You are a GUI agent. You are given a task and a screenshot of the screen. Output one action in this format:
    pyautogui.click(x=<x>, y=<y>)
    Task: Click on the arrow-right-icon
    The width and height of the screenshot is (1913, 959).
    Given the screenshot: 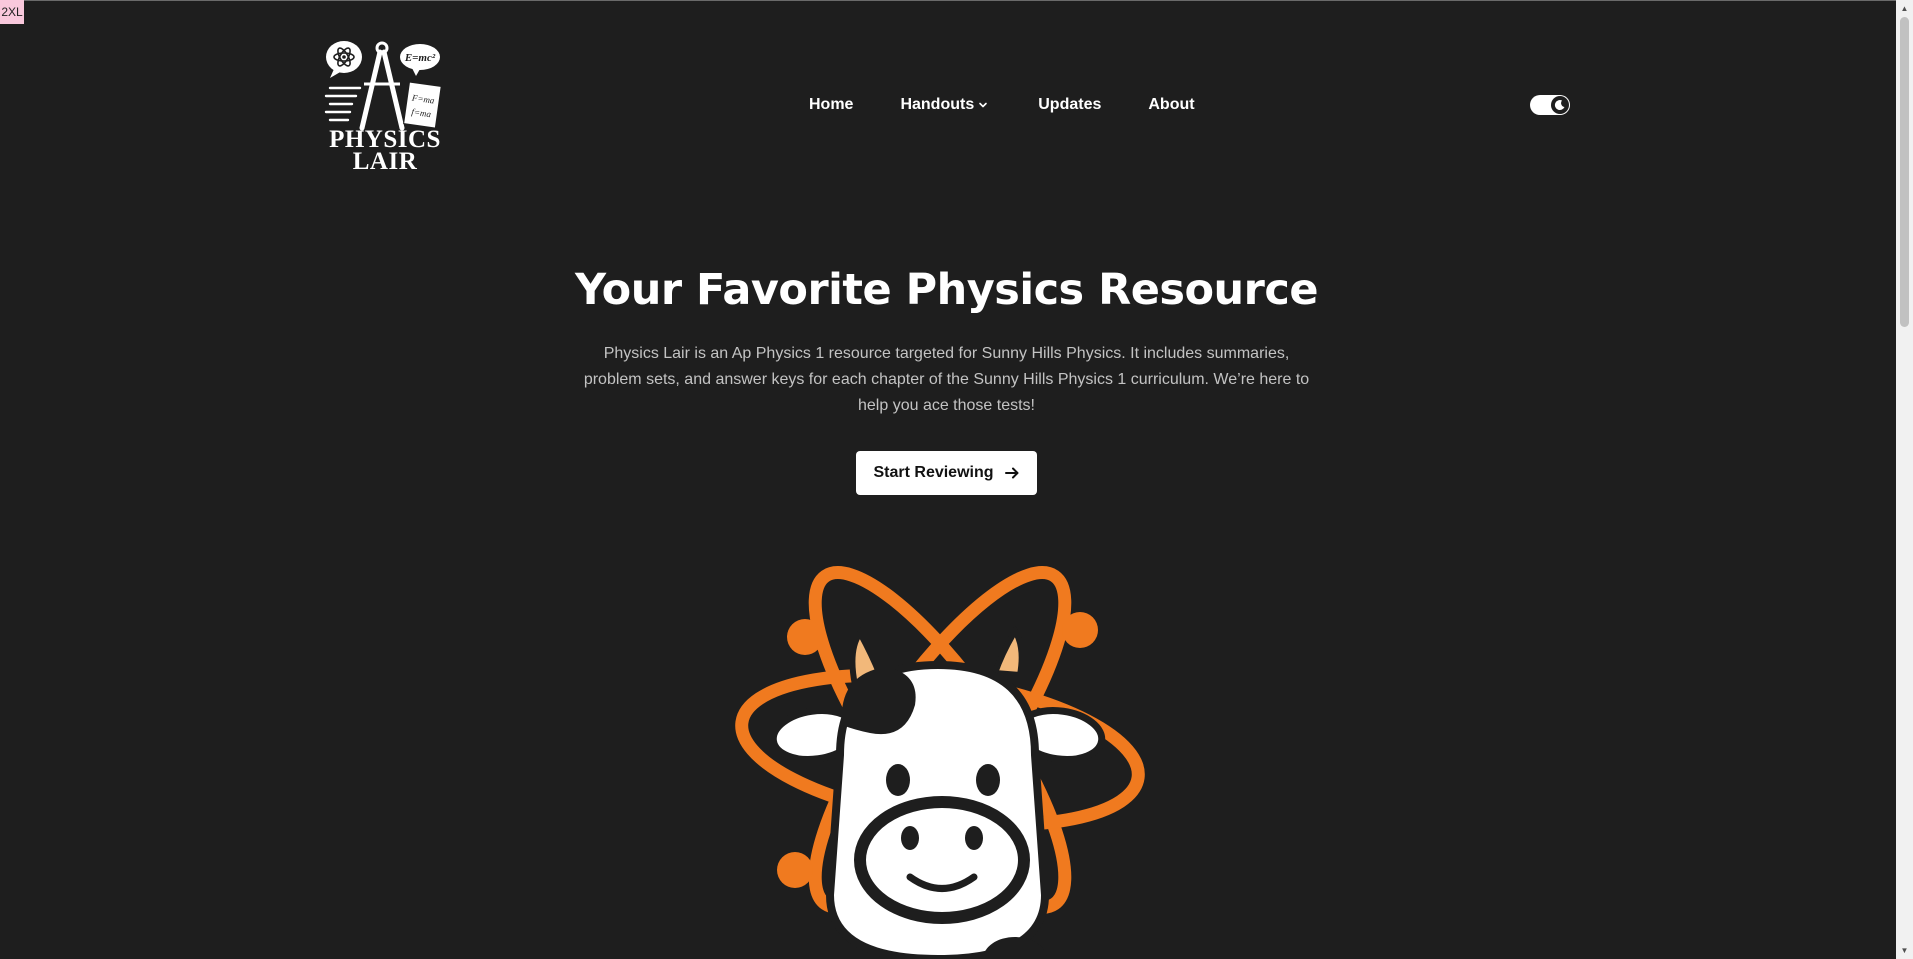 What is the action you would take?
    pyautogui.click(x=1011, y=473)
    